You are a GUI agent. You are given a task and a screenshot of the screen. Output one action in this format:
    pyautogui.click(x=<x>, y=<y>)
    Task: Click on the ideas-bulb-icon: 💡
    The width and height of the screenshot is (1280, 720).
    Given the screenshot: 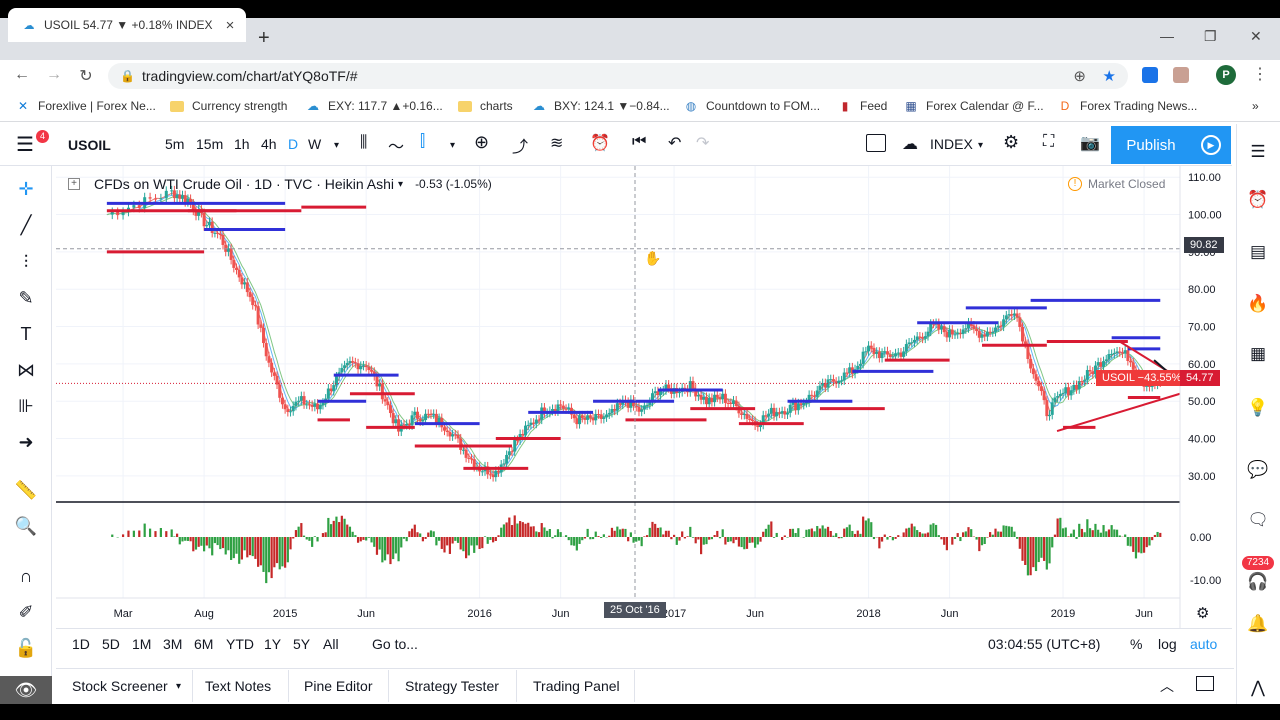 What is the action you would take?
    pyautogui.click(x=1258, y=408)
    